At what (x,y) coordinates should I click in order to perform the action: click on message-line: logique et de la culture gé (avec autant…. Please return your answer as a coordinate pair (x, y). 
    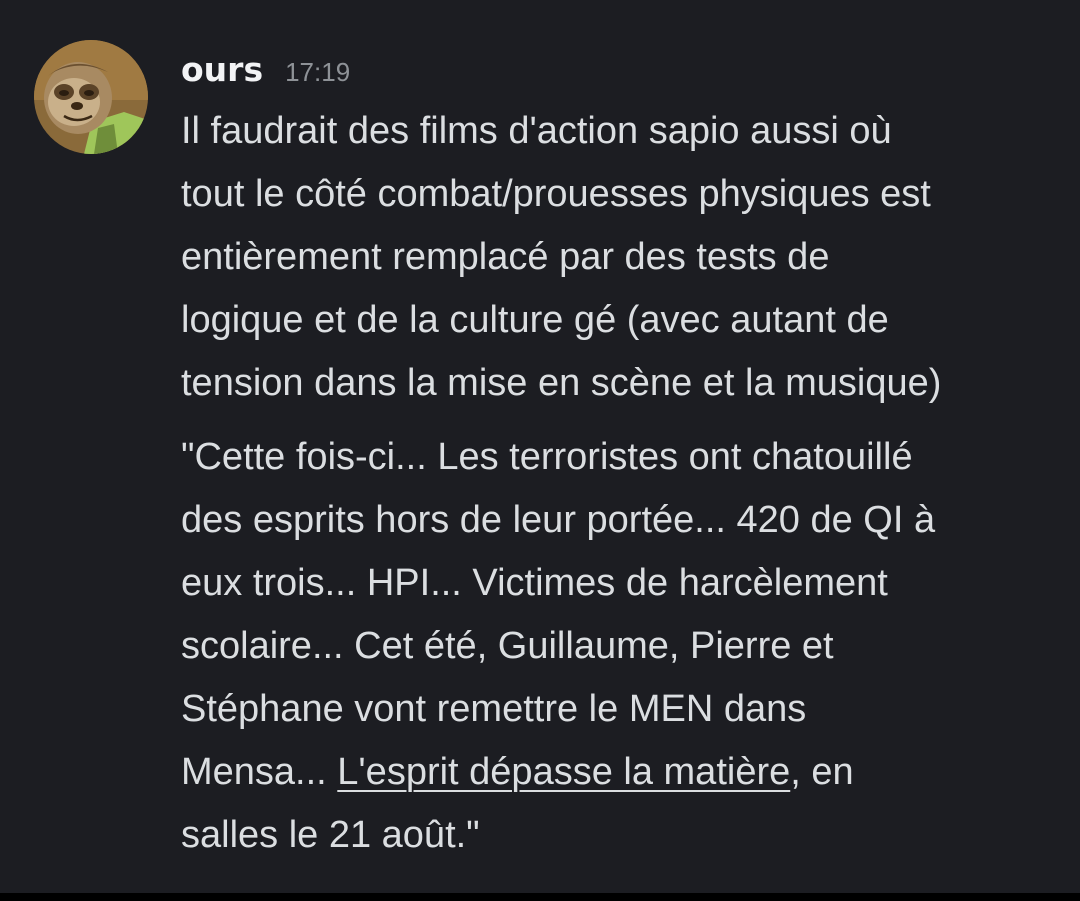
    Looking at the image, I should click on (535, 320).